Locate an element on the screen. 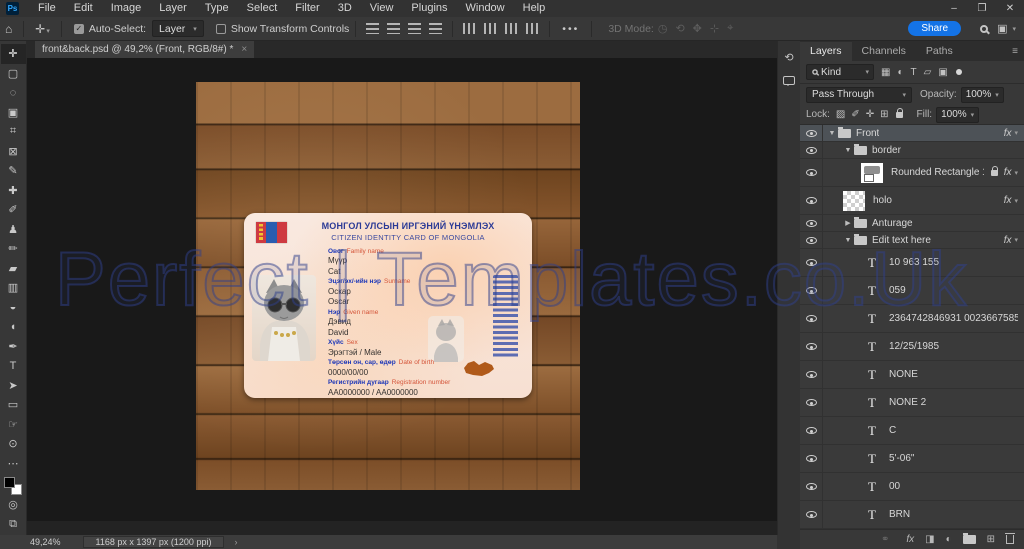  align-top-icon is located at coordinates (470, 28).